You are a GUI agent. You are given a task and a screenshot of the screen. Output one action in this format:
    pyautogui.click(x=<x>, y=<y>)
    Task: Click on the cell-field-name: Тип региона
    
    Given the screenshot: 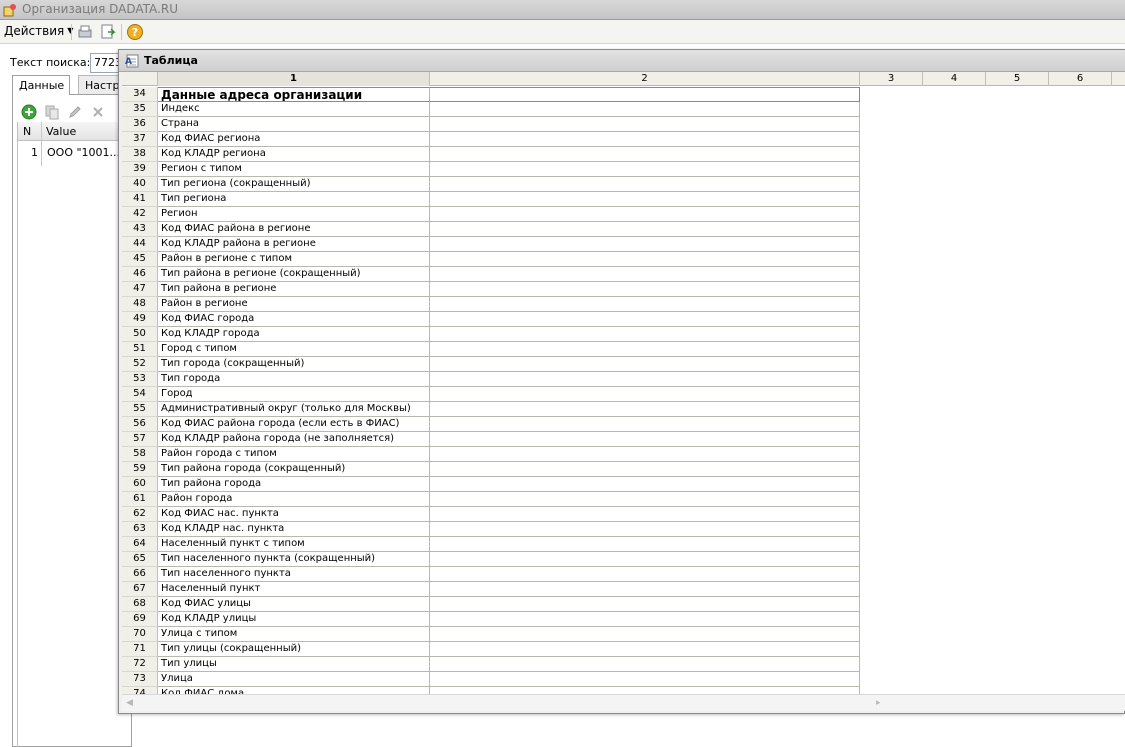 What is the action you would take?
    pyautogui.click(x=294, y=199)
    